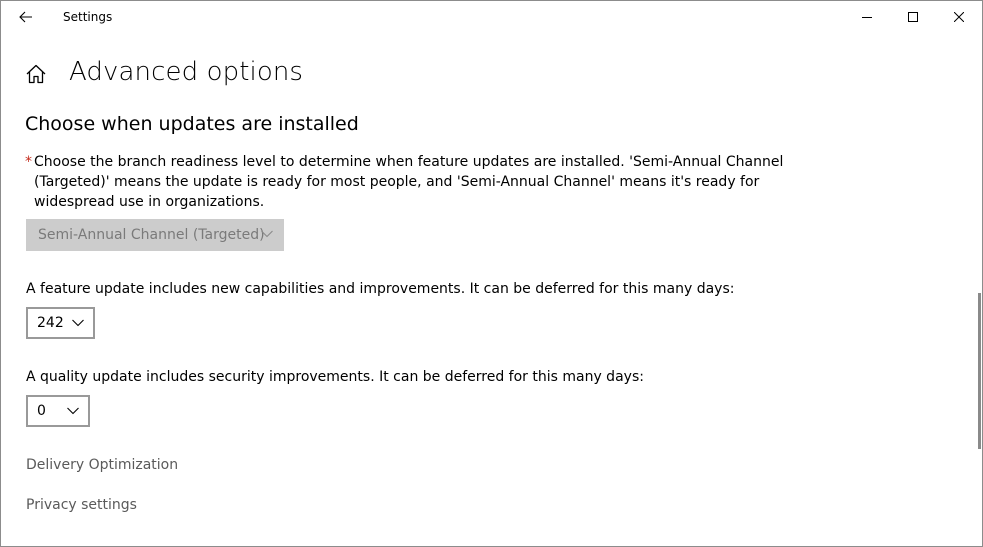  What do you see at coordinates (81, 505) in the screenshot?
I see `privacy-settings-link: Privacy settings` at bounding box center [81, 505].